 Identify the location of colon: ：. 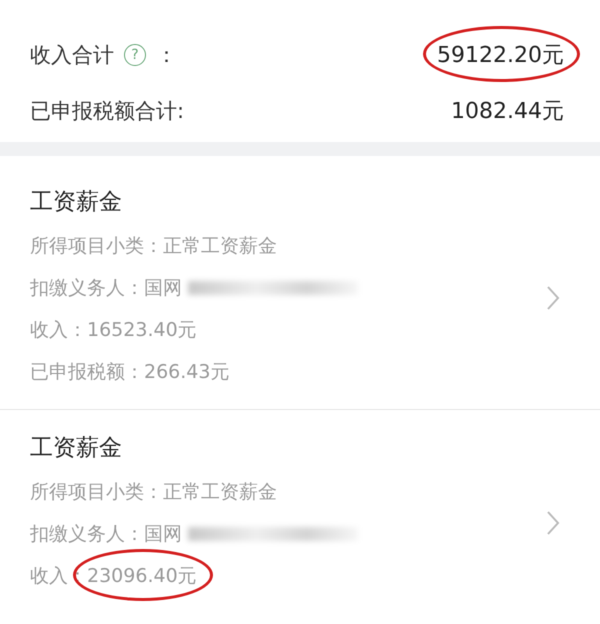
(166, 55).